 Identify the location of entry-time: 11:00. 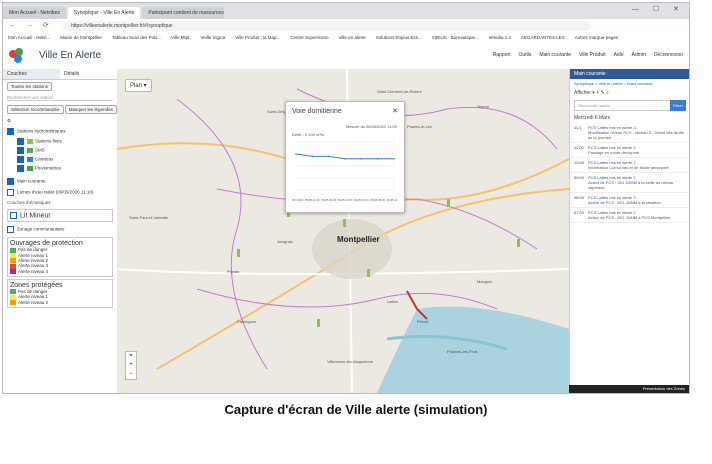
(579, 147).